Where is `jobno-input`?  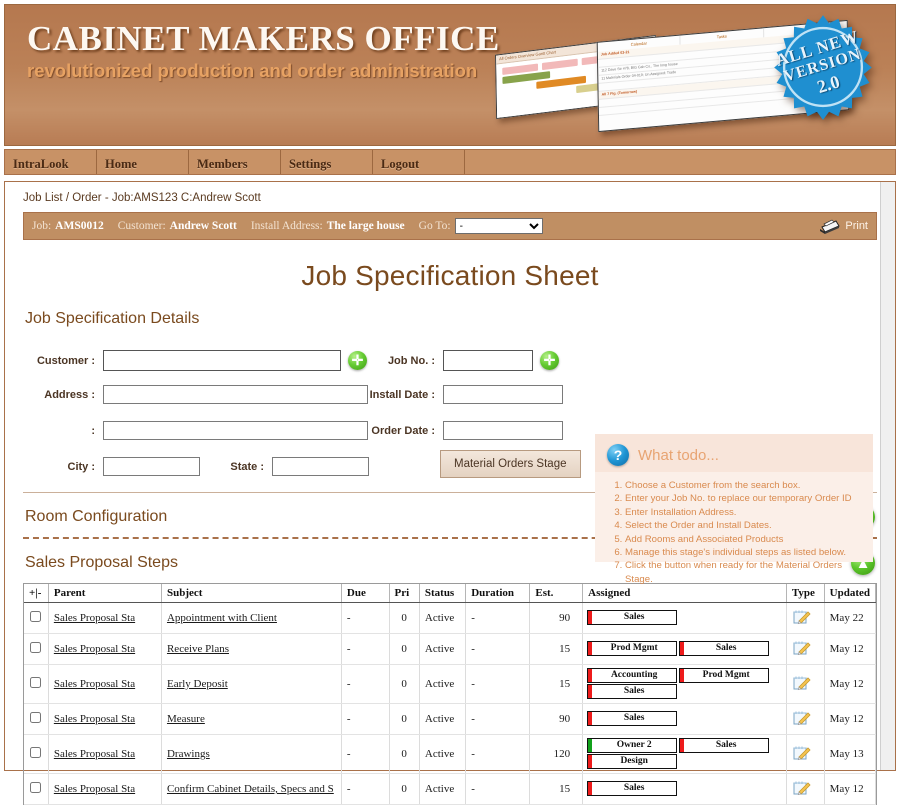 jobno-input is located at coordinates (488, 360).